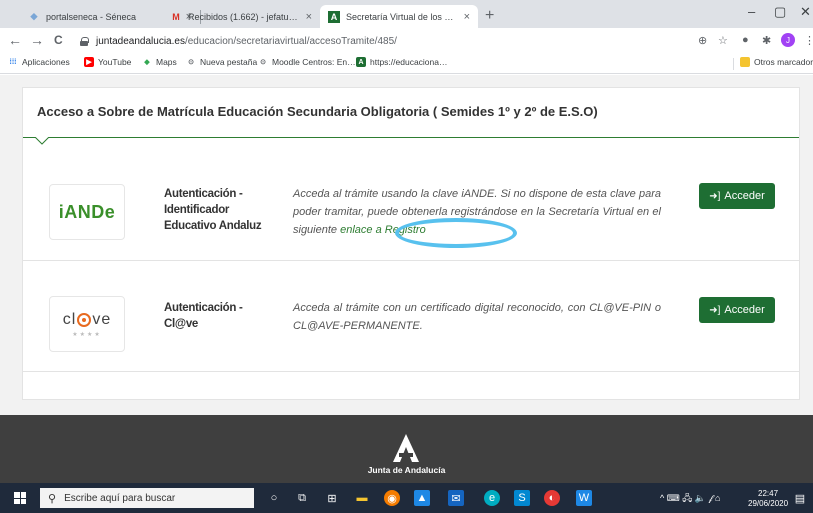 Image resolution: width=813 pixels, height=513 pixels. What do you see at coordinates (176, 16) in the screenshot?
I see `gmail-icon: M` at bounding box center [176, 16].